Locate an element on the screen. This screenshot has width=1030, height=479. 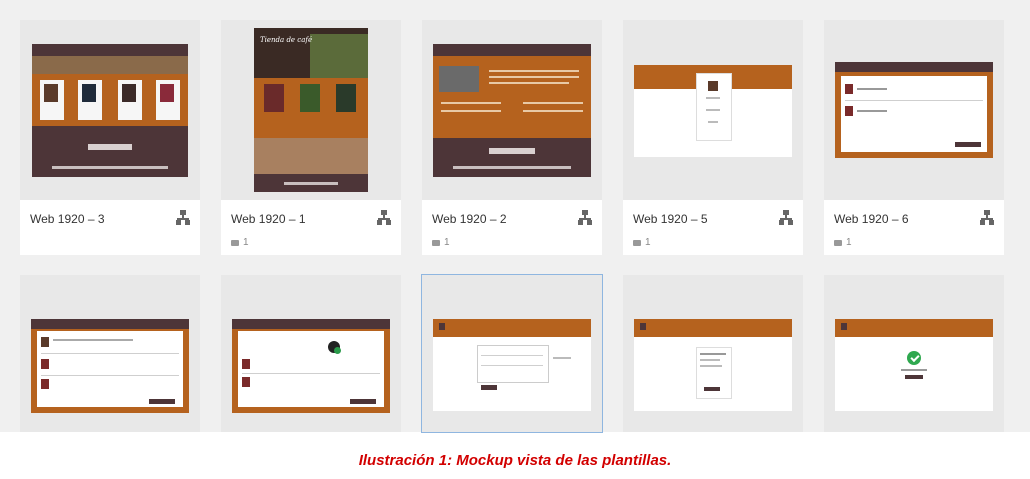
artboard-card: Web 1920 – 3 is located at coordinates (110, 137).